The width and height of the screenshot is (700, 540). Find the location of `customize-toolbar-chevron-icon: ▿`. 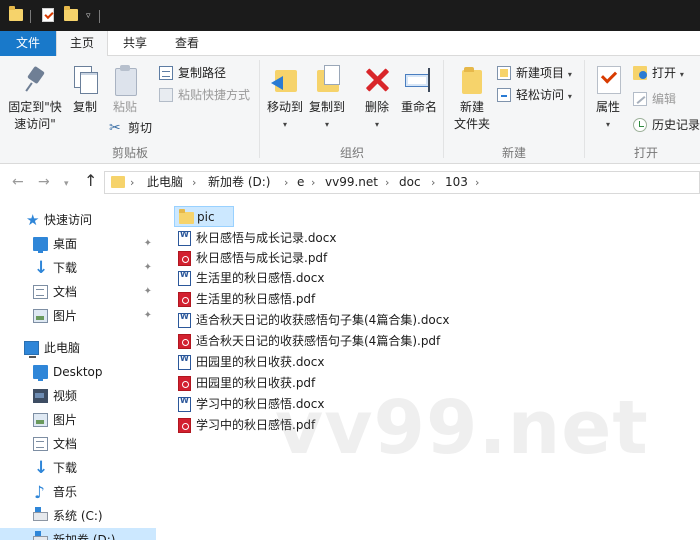

customize-toolbar-chevron-icon: ▿ is located at coordinates (90, 17).